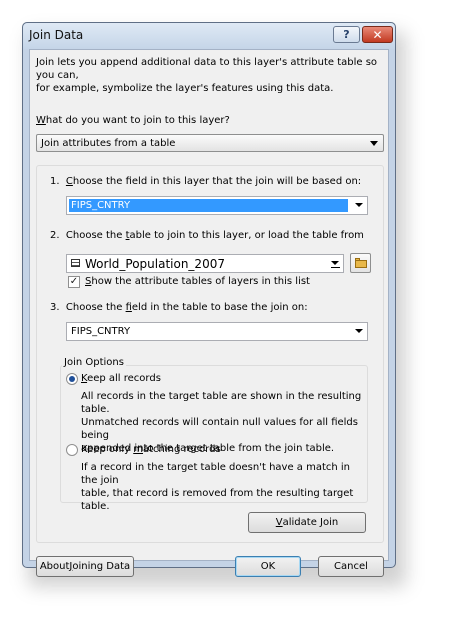 The height and width of the screenshot is (622, 452). What do you see at coordinates (268, 566) in the screenshot?
I see `ok-button: OK` at bounding box center [268, 566].